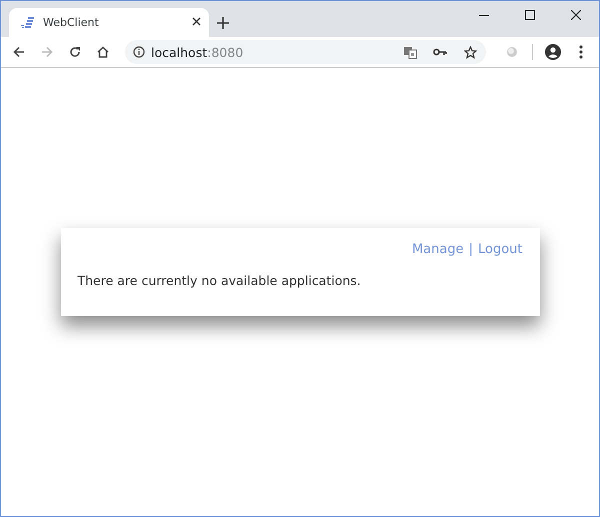 Image resolution: width=600 pixels, height=517 pixels. I want to click on maximize-icon, so click(530, 15).